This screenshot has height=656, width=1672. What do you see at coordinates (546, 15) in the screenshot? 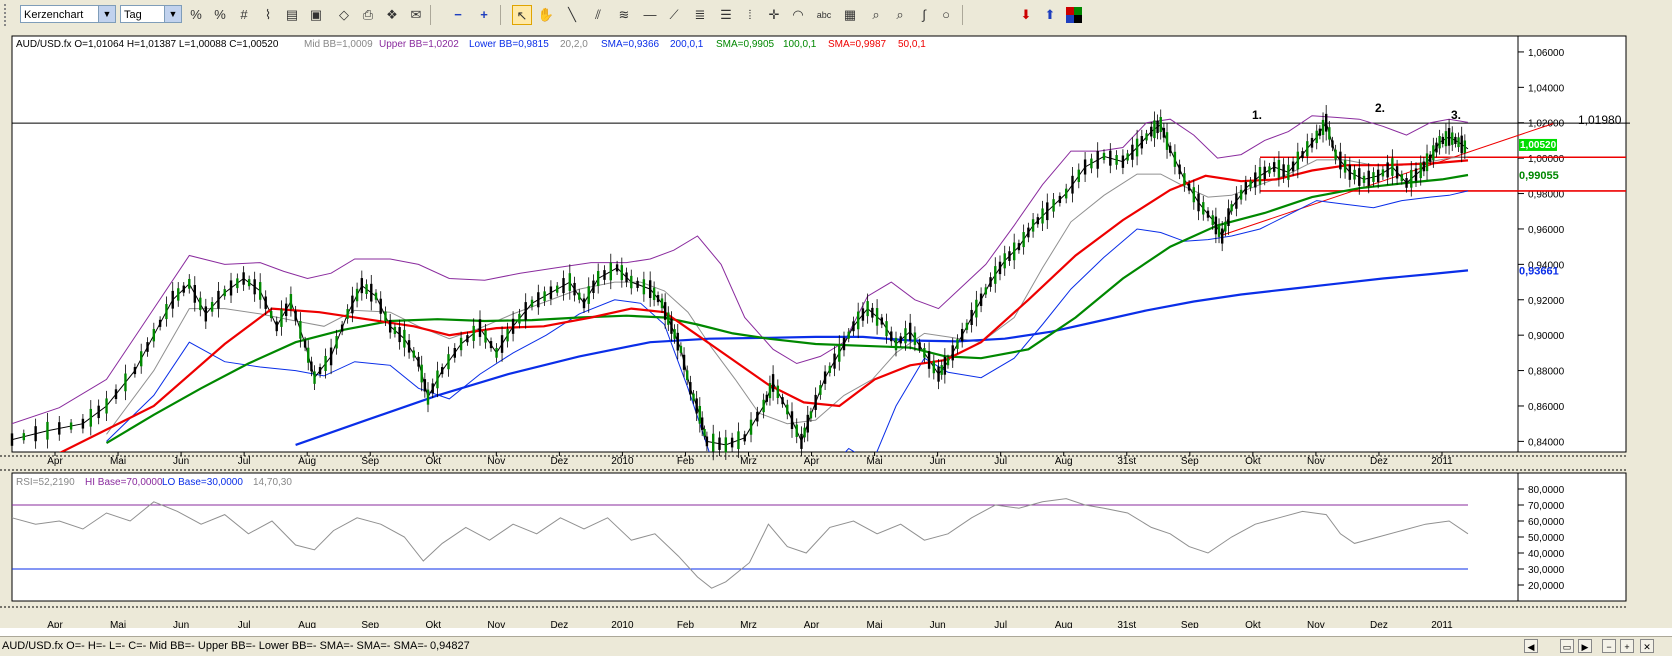
I see `hand-icon: ✋` at bounding box center [546, 15].